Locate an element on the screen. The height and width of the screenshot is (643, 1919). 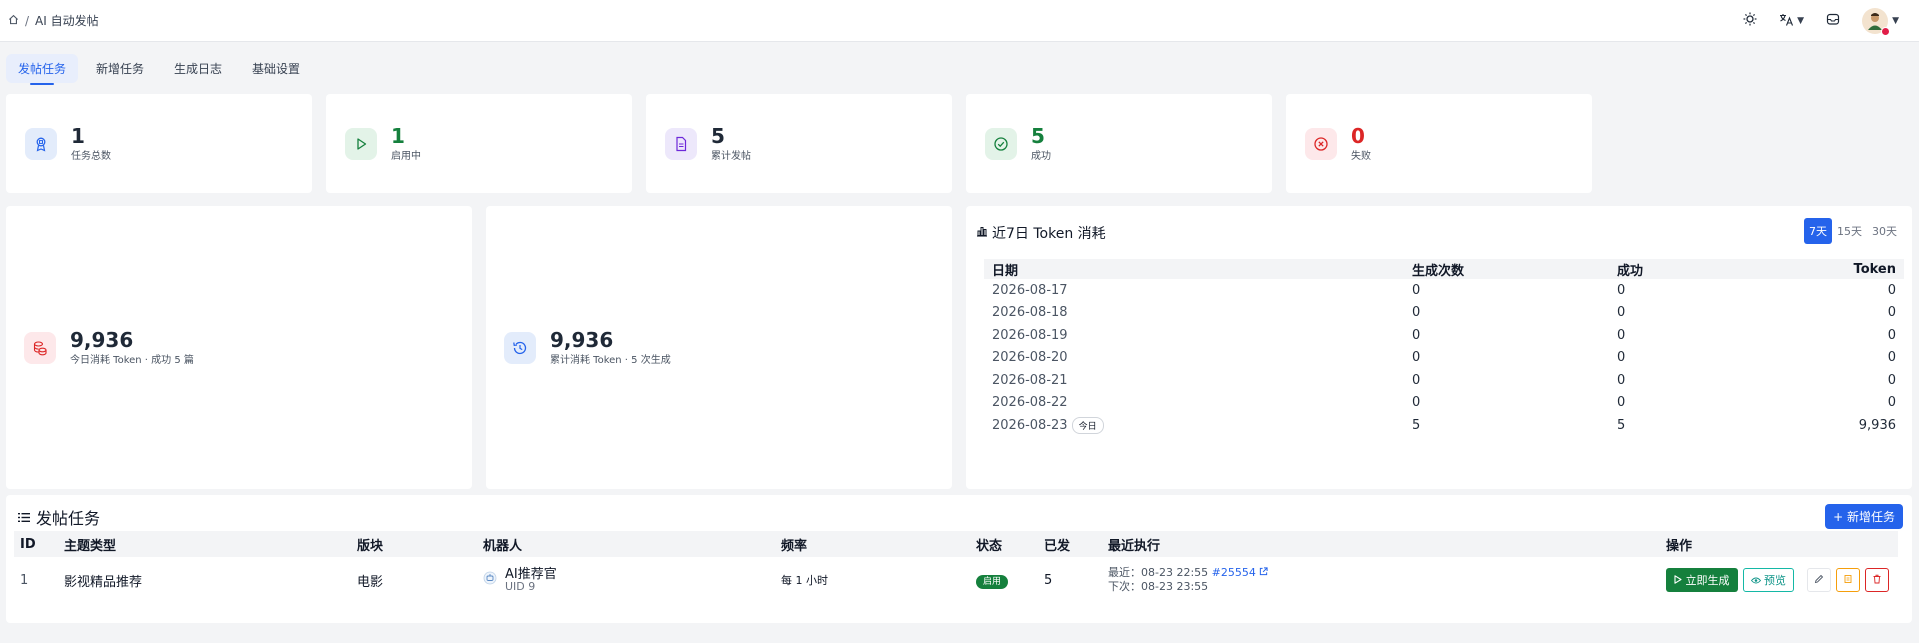
col-success: 成功 is located at coordinates (1684, 269).